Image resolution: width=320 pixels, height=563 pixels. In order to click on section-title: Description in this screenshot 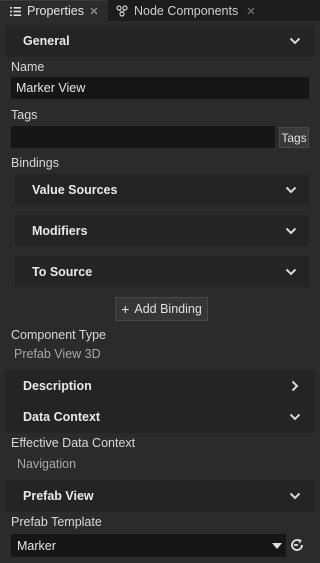, I will do `click(57, 386)`.